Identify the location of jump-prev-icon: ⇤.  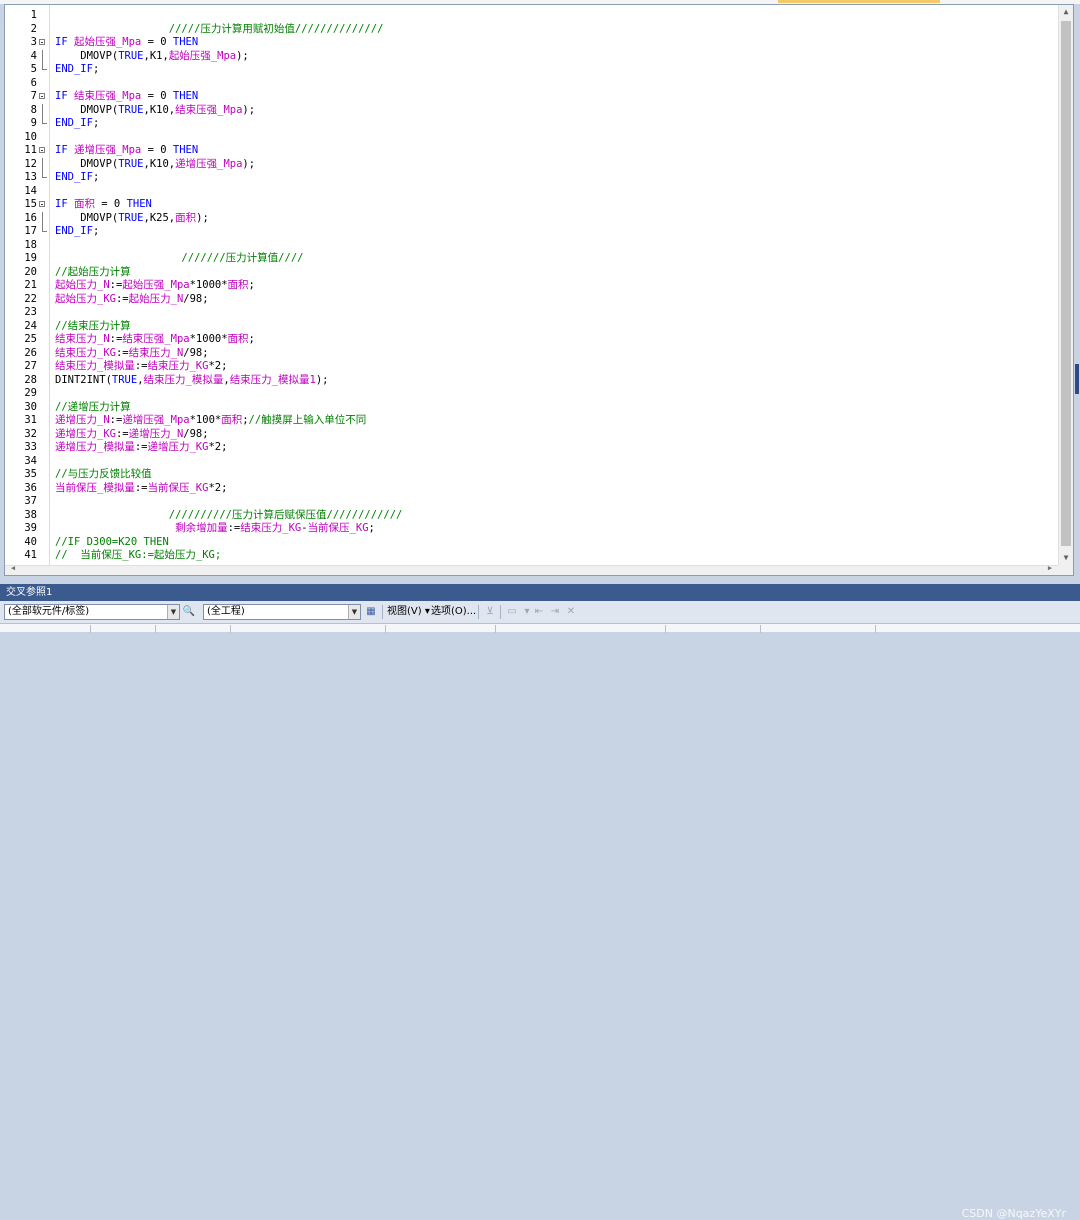
(539, 612).